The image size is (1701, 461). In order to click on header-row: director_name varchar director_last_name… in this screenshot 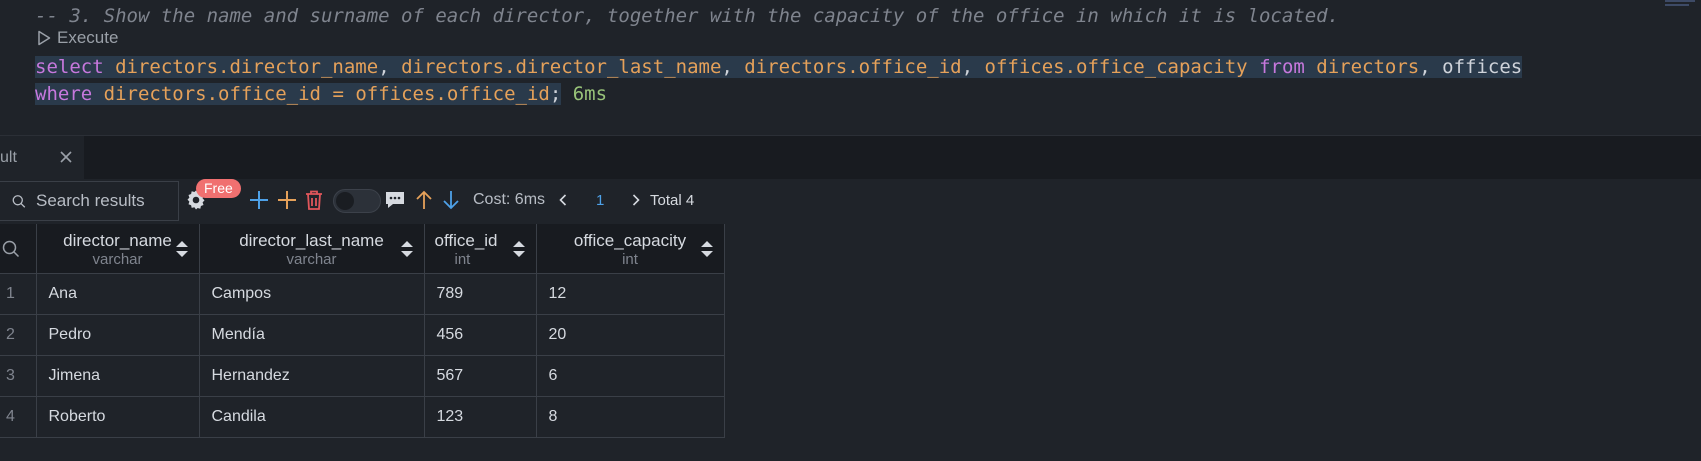, I will do `click(362, 249)`.